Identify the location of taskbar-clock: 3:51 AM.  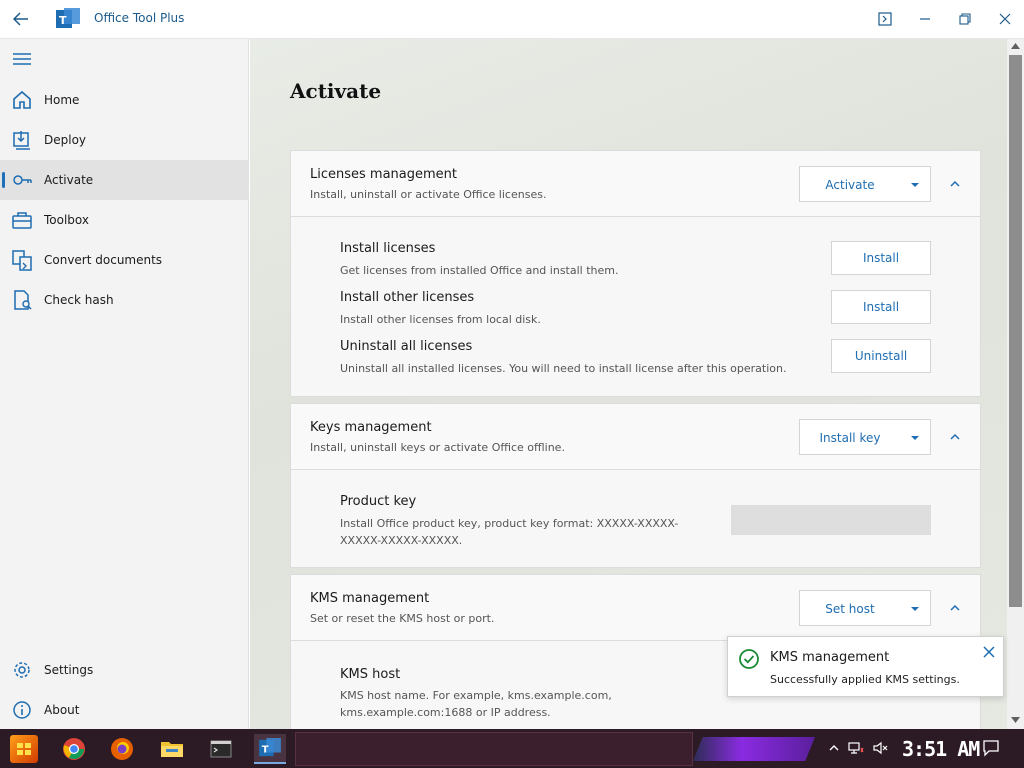
(941, 749).